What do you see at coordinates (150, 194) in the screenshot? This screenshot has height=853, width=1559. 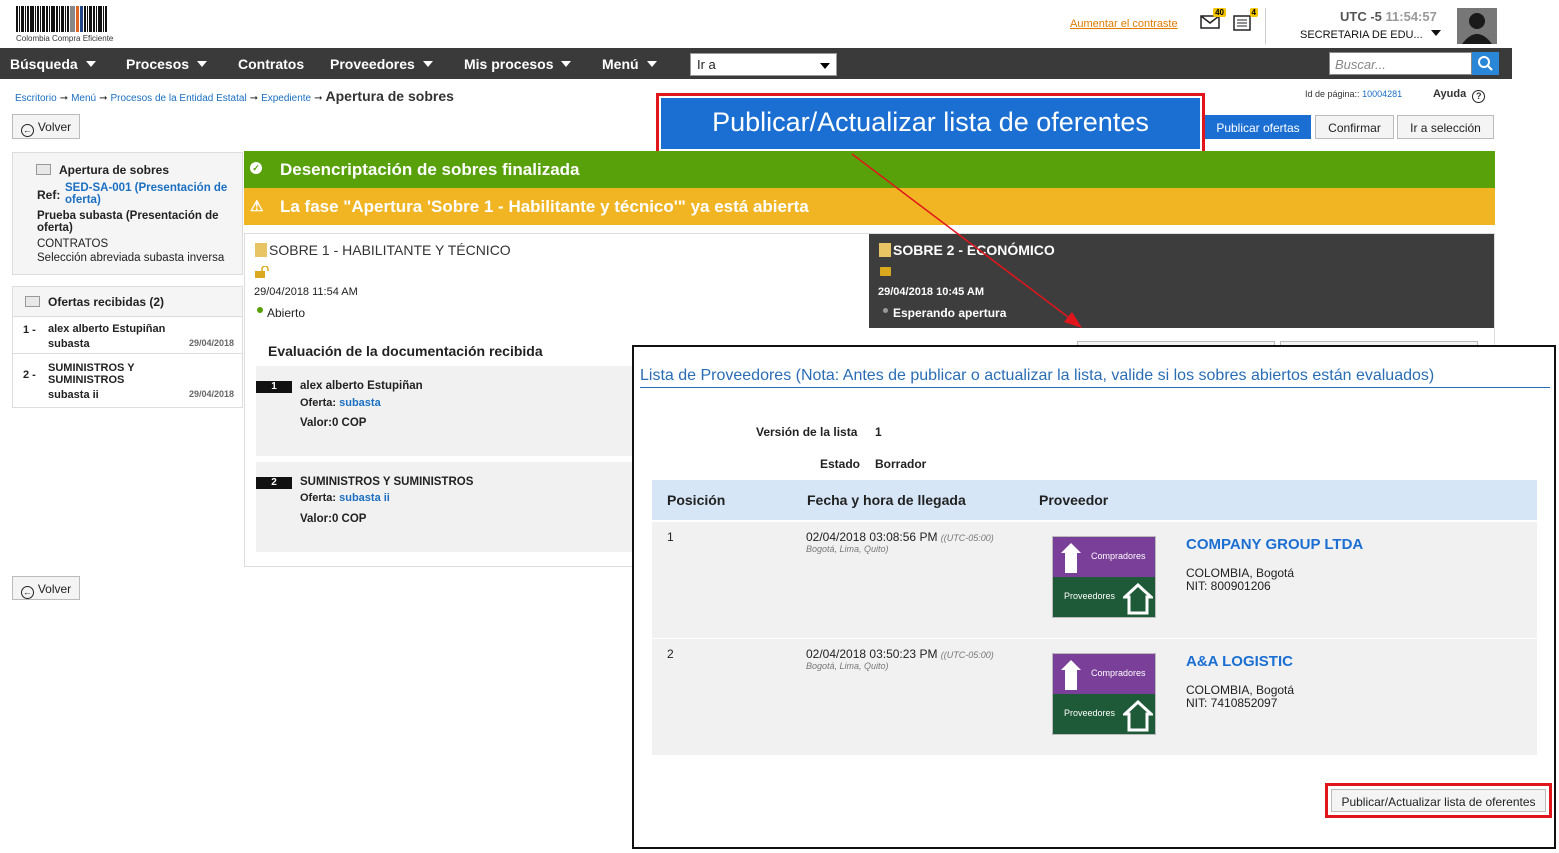 I see `ref-link: SED-SA-001 (Presentación de oferta)` at bounding box center [150, 194].